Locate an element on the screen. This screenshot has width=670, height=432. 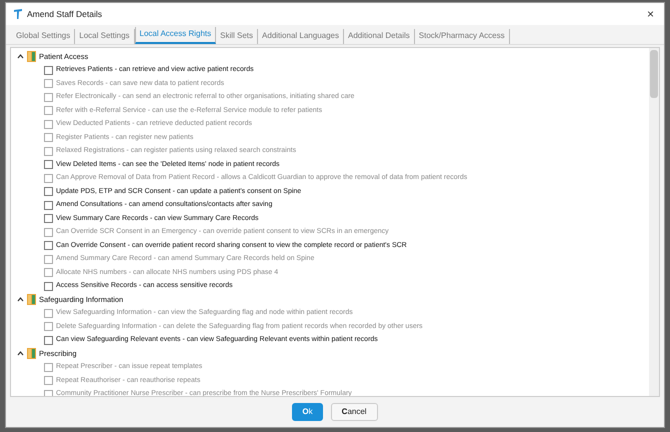
window-title: Amend Staff Details is located at coordinates (64, 14).